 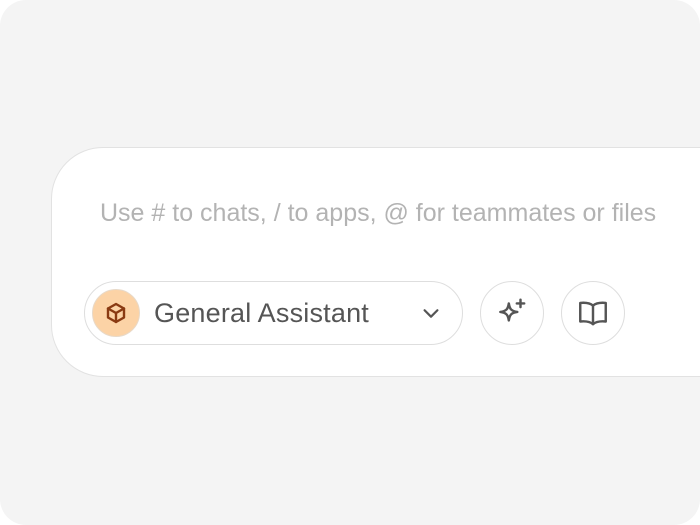 I want to click on cube-icon, so click(x=116, y=313).